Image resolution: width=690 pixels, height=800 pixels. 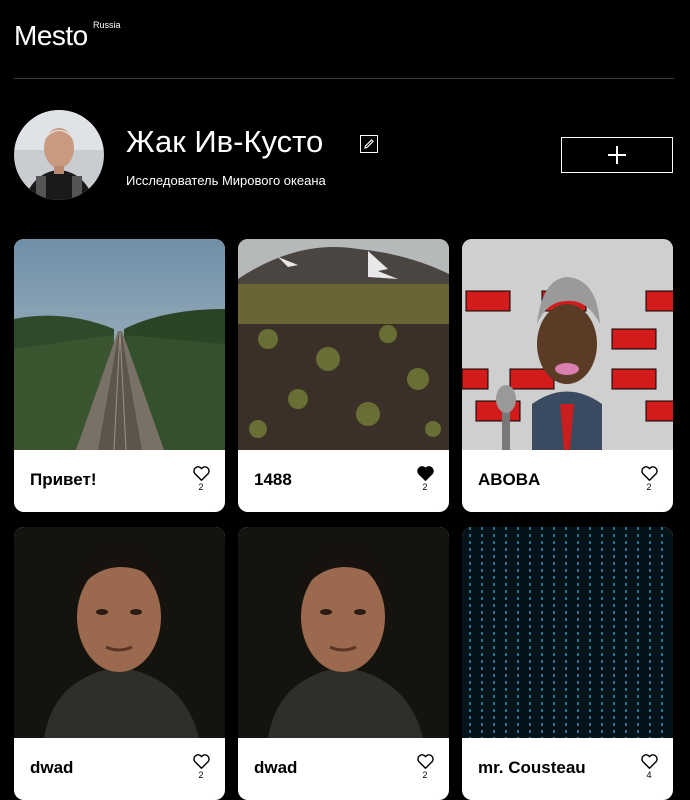 What do you see at coordinates (273, 479) in the screenshot?
I see `card-title: 1488` at bounding box center [273, 479].